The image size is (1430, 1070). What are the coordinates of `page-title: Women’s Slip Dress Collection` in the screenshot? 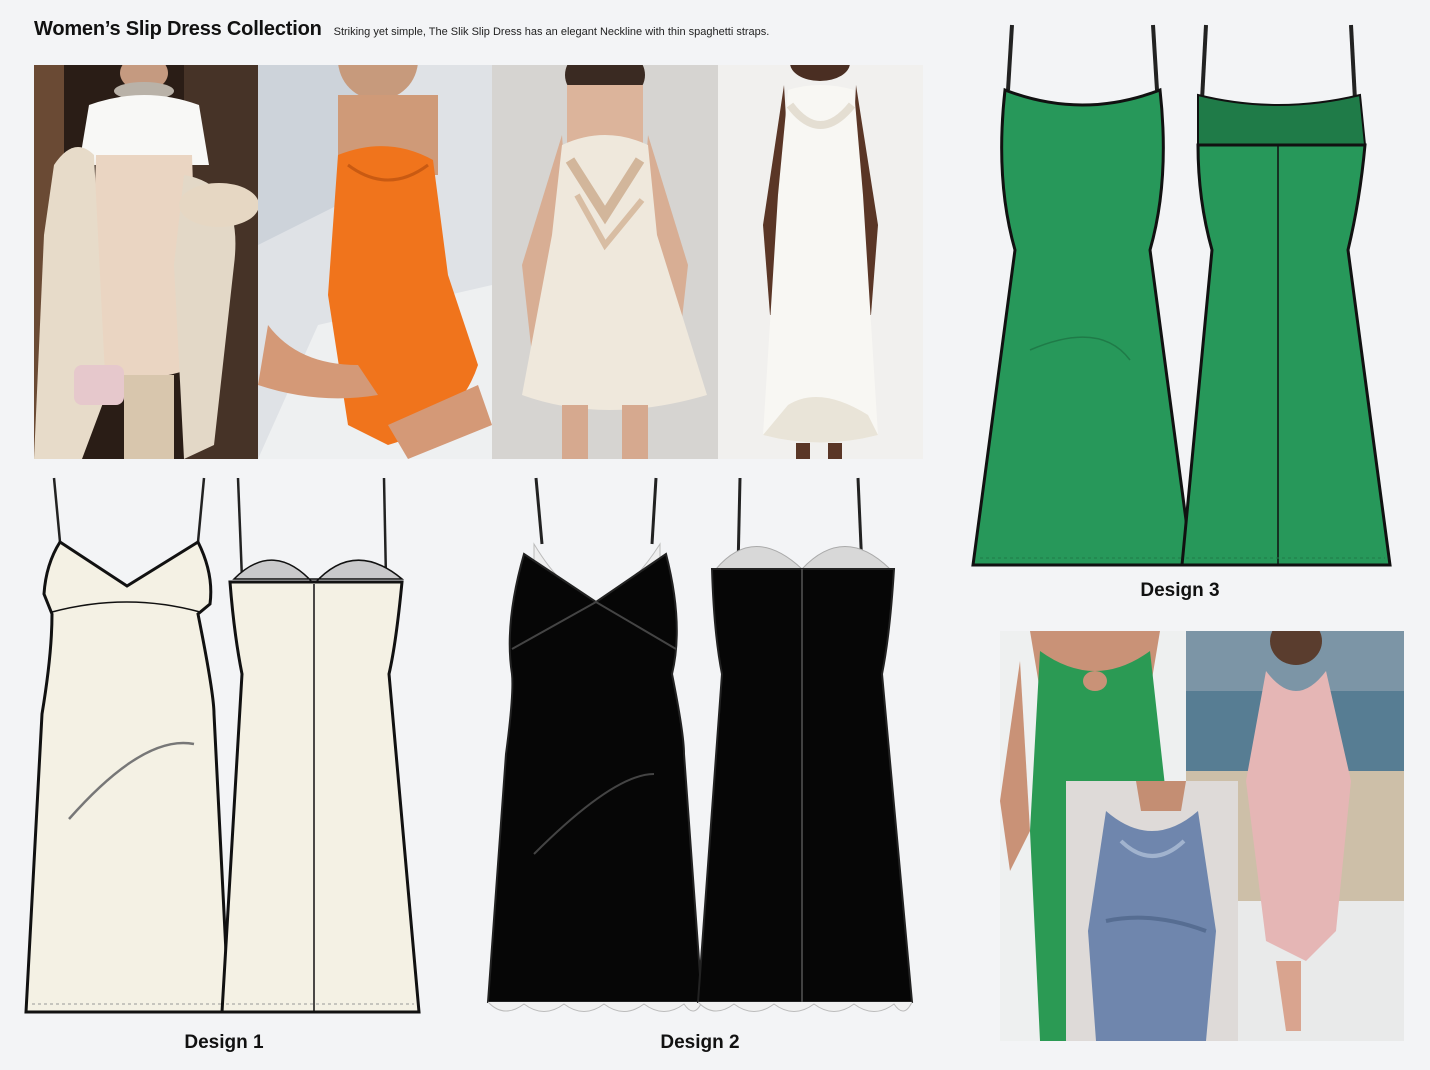 It's located at (178, 29).